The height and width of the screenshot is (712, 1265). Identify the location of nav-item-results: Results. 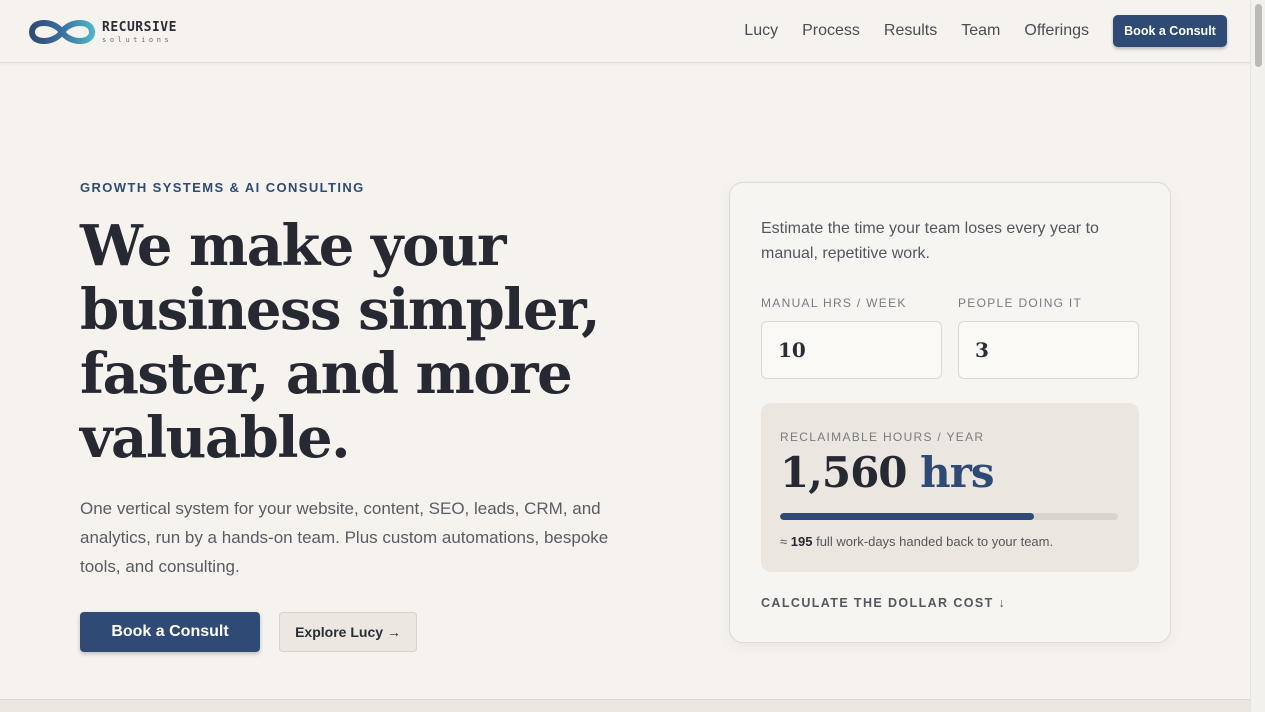
(910, 31).